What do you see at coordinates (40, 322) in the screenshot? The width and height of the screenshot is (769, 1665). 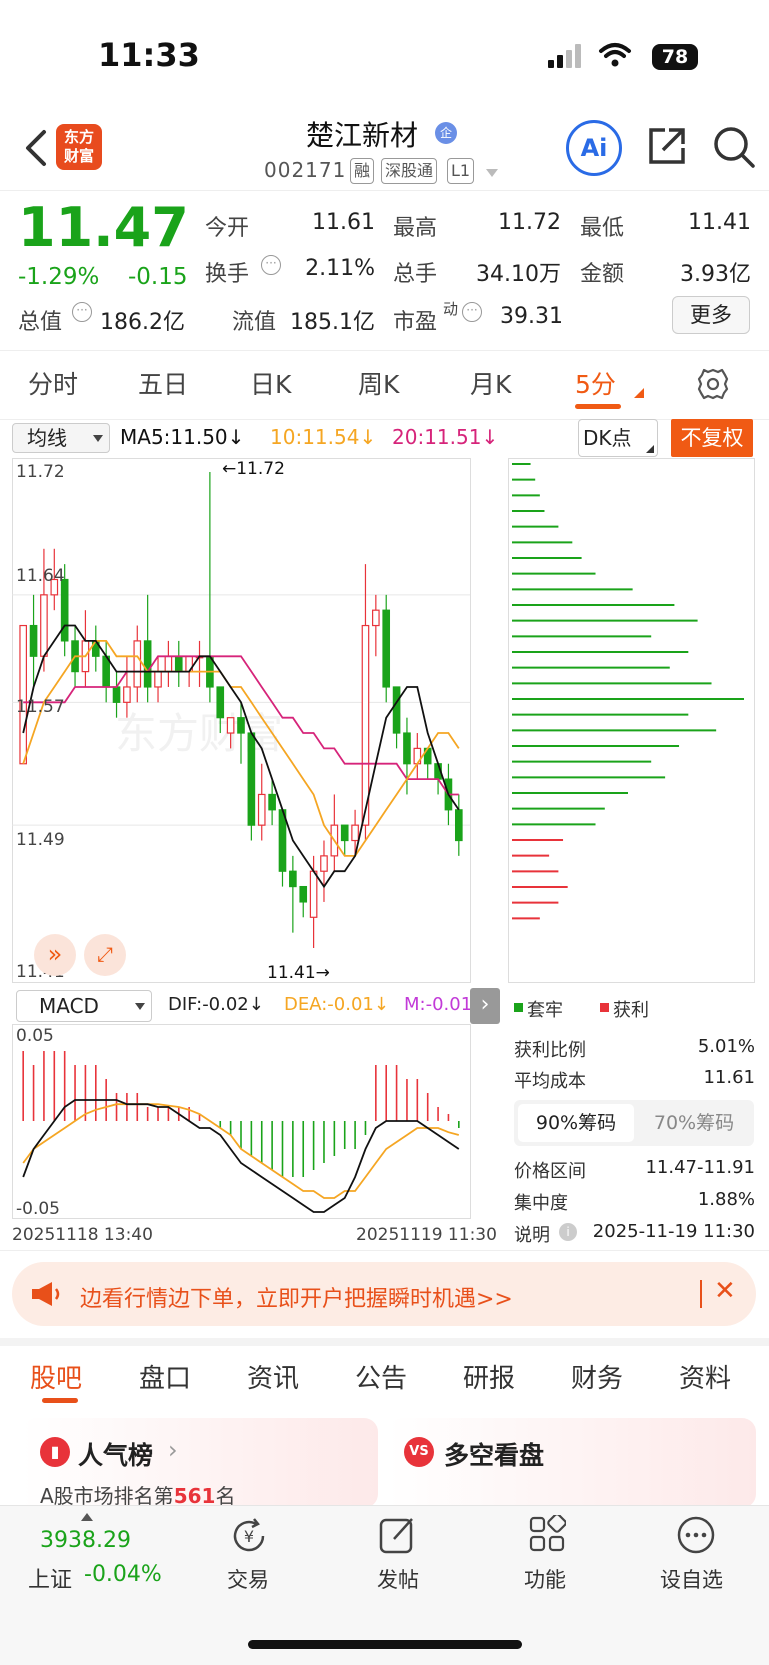 I see `mktcap-label: 总值` at bounding box center [40, 322].